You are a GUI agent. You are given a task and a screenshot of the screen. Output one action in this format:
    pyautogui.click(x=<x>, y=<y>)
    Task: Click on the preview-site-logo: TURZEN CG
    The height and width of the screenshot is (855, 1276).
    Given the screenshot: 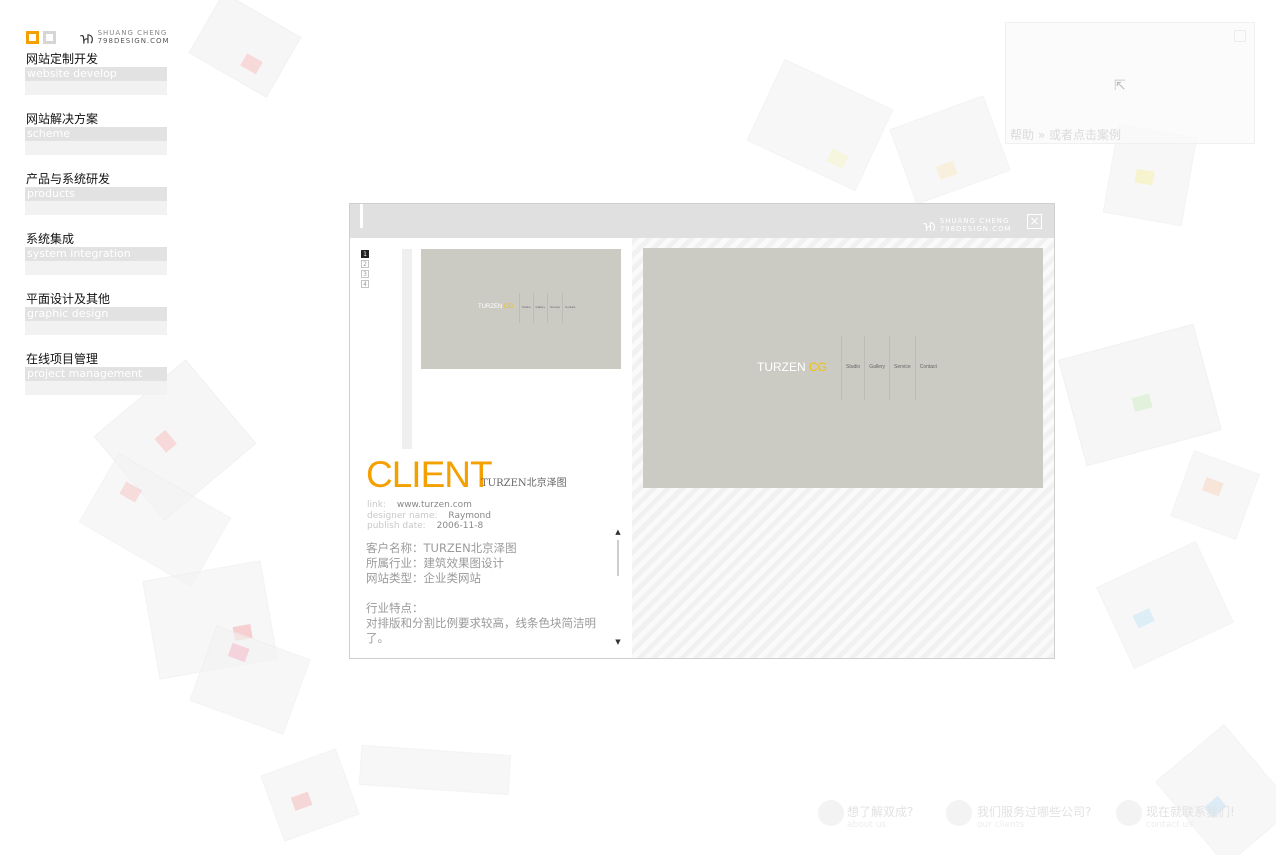 What is the action you would take?
    pyautogui.click(x=792, y=367)
    